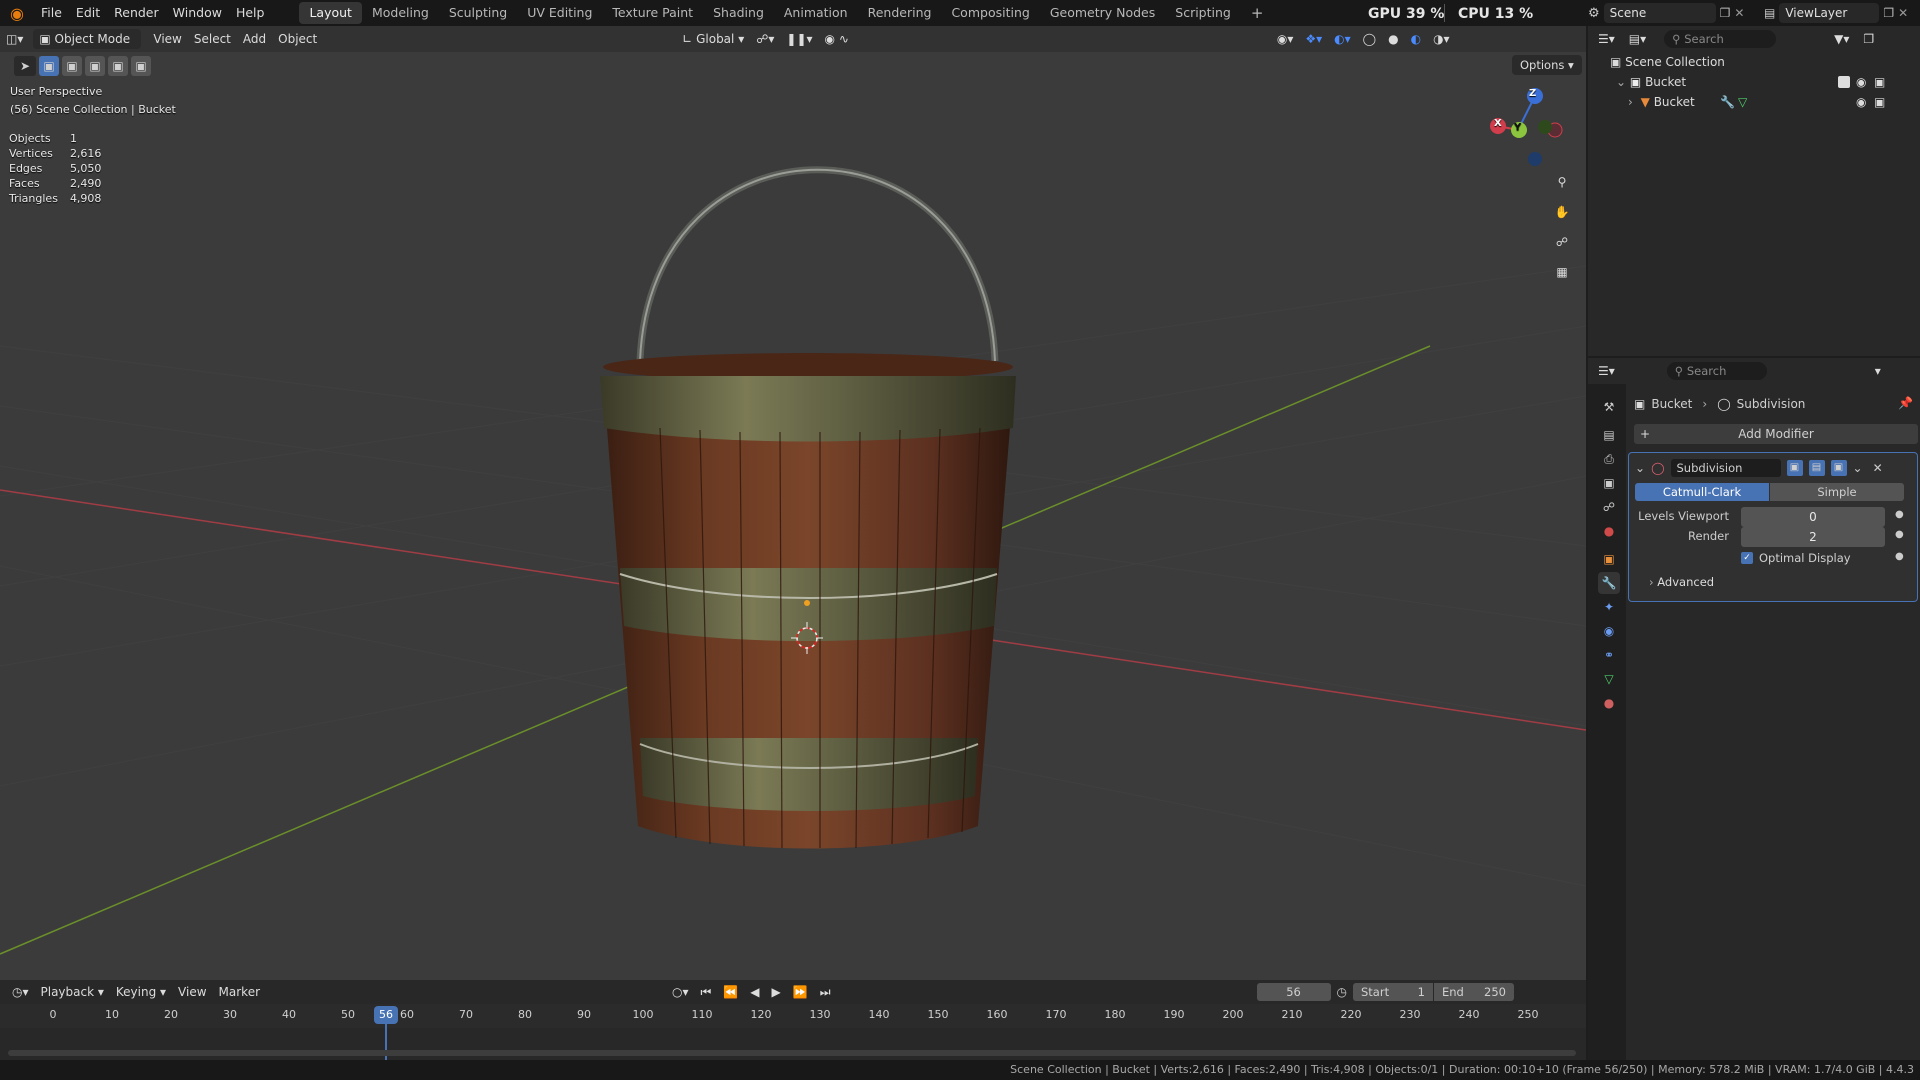  Describe the element at coordinates (1606, 39) in the screenshot. I see `outliner-editor-type-icon: ☰▾` at that location.